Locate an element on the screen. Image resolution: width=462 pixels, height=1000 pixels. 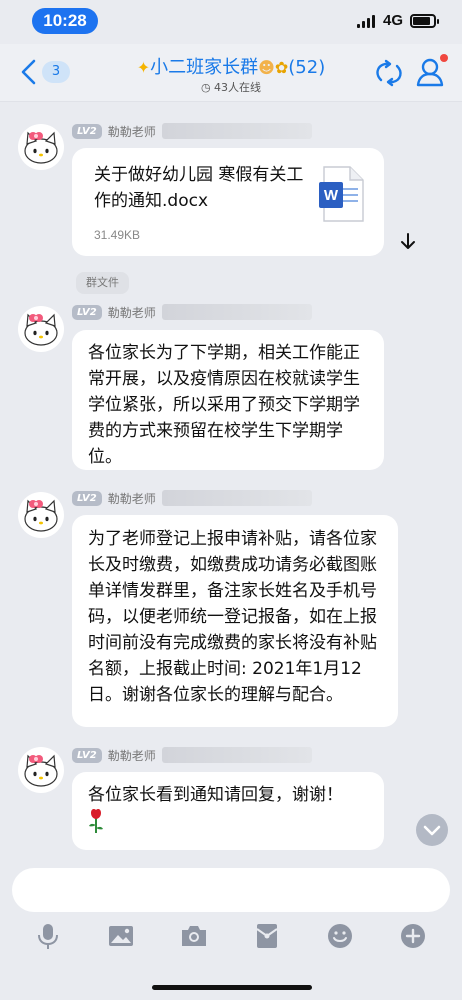
notification-dot is located at coordinates (444, 58).